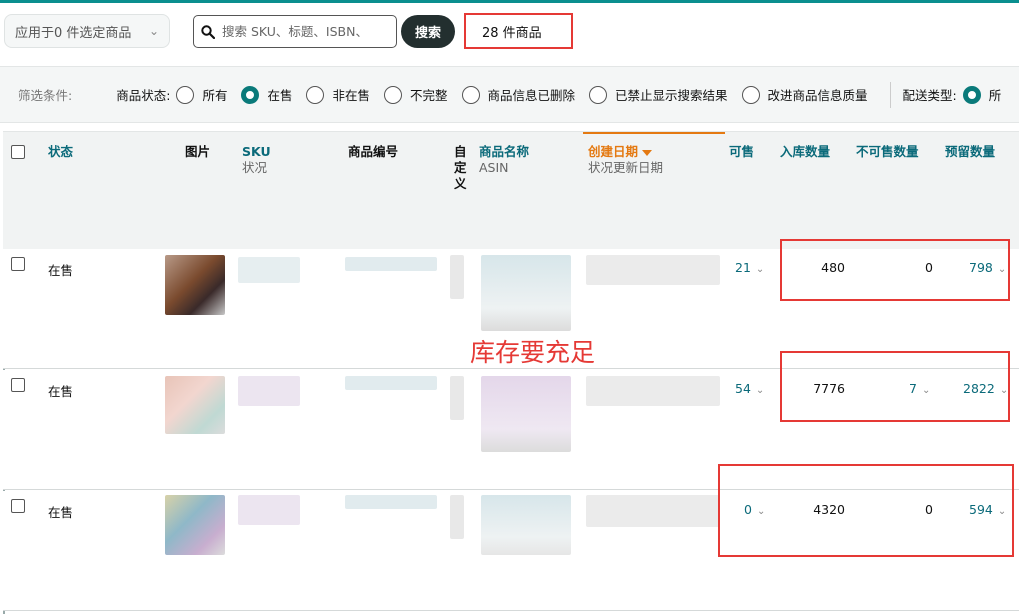  I want to click on radio-label: 改进商品信息质量, so click(817, 95).